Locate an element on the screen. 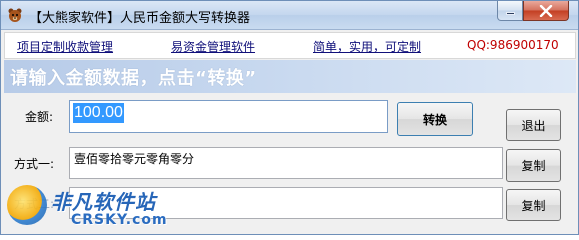 Image resolution: width=579 pixels, height=240 pixels. close-icon is located at coordinates (546, 10).